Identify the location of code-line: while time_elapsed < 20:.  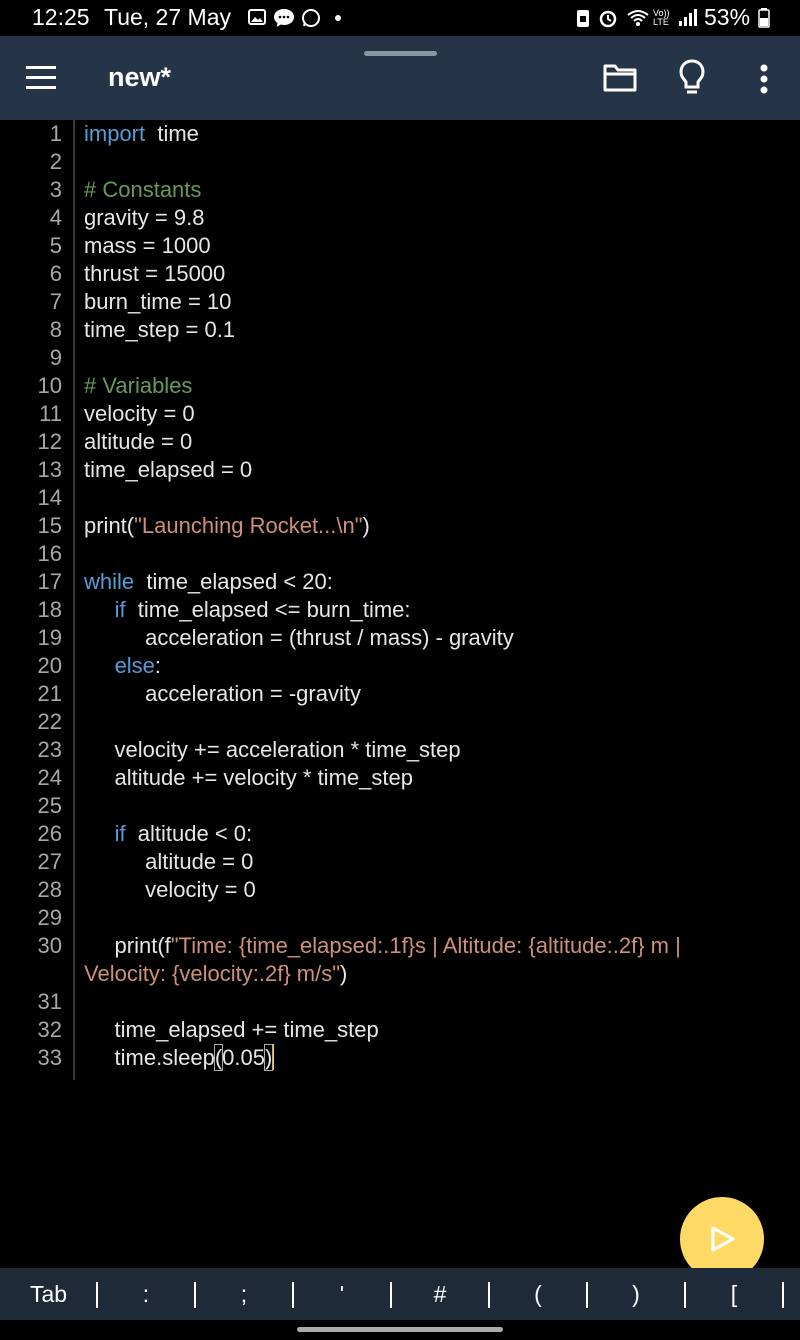
(434, 582).